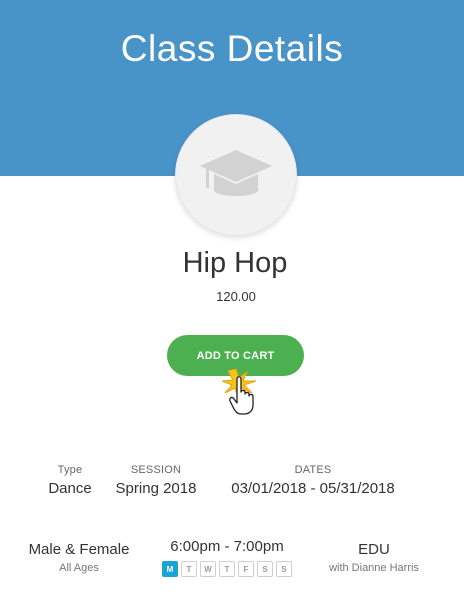  Describe the element at coordinates (265, 569) in the screenshot. I see `day-saturday: S` at that location.